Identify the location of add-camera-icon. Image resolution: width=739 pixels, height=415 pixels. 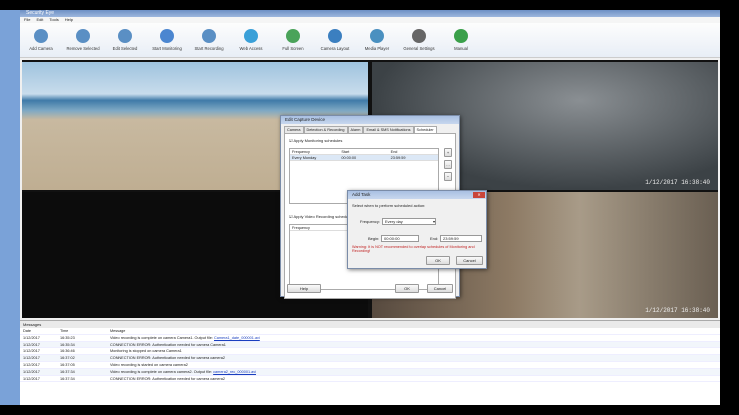
(41, 36).